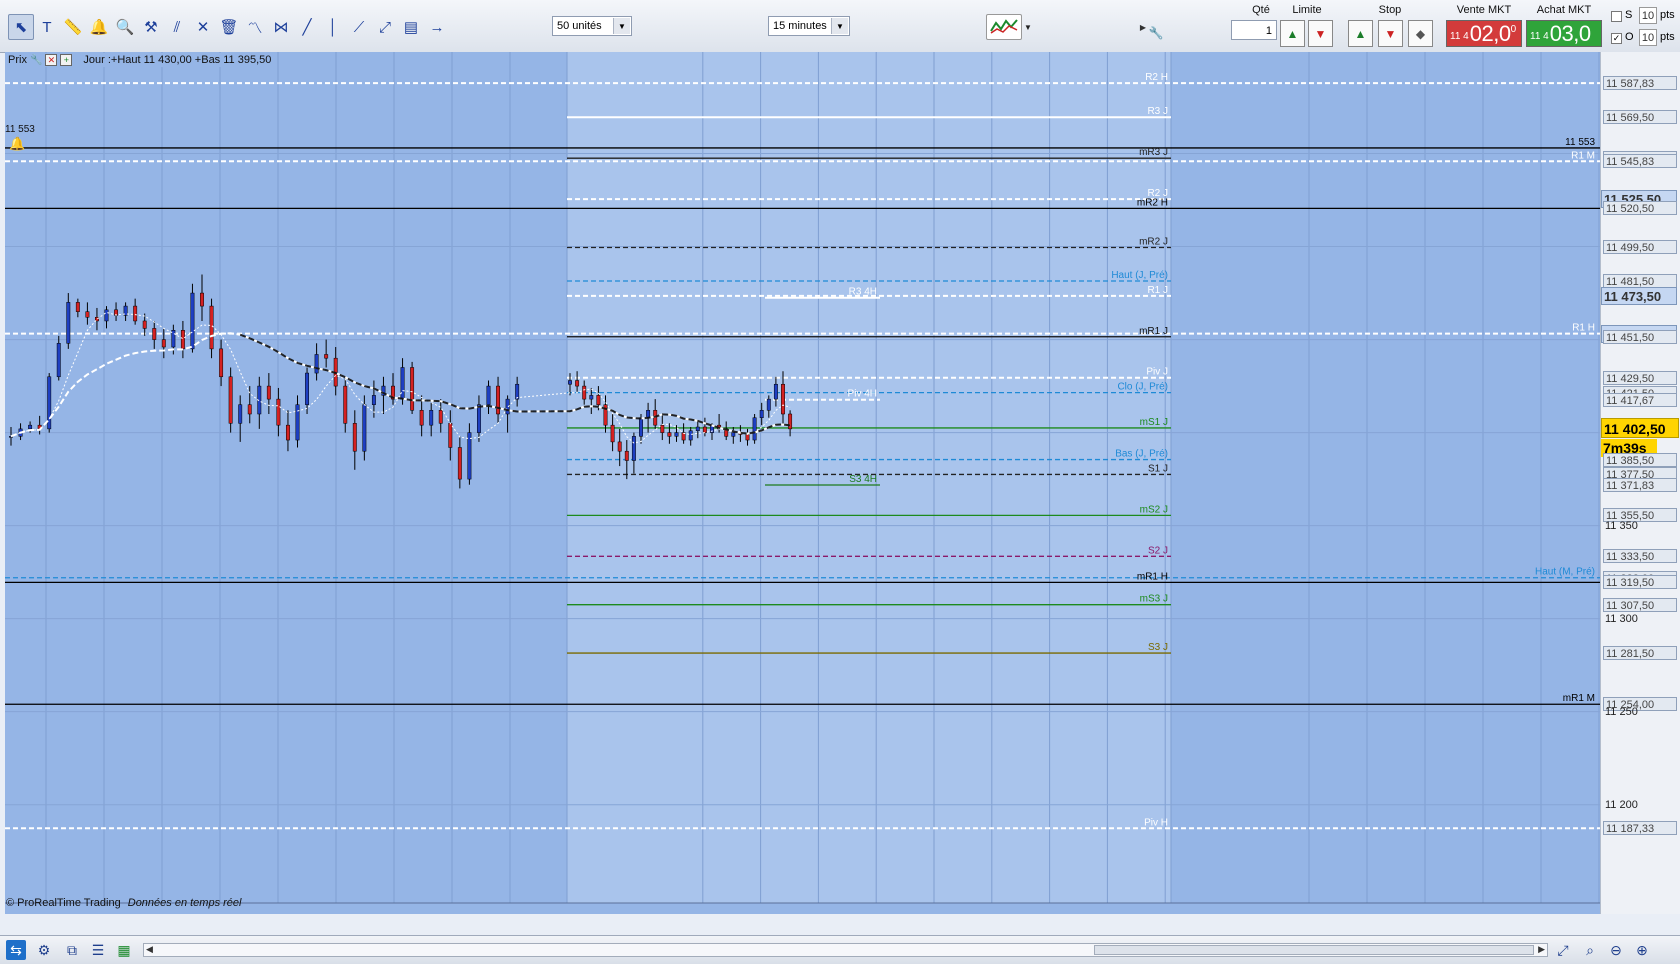  I want to click on s-pts-input: 10, so click(1648, 15).